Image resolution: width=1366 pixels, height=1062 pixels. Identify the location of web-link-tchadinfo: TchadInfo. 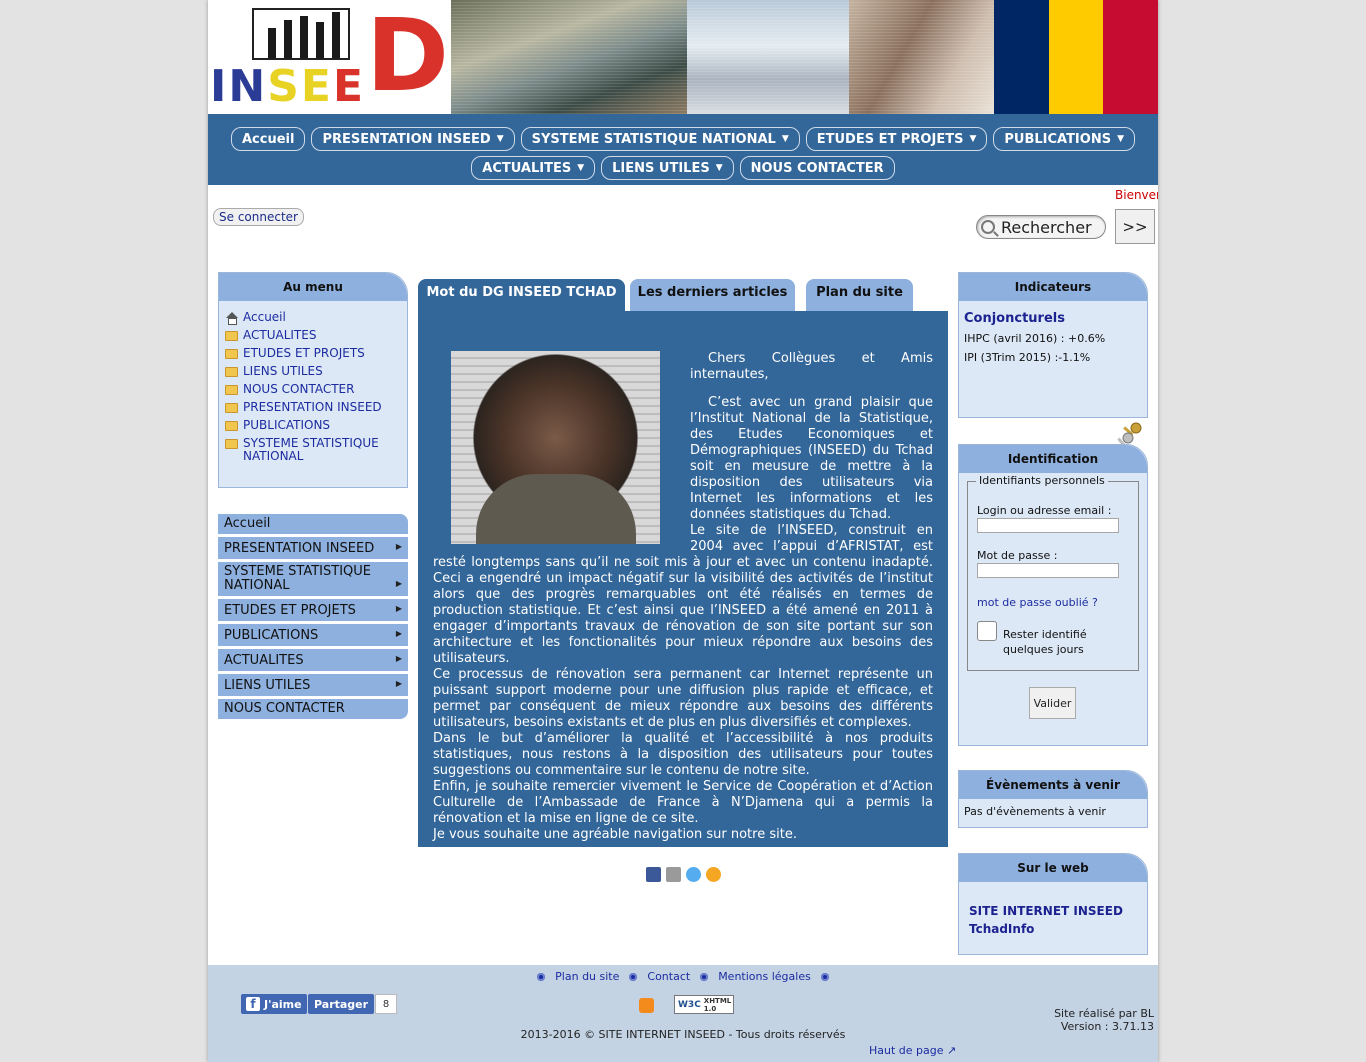
(1053, 929).